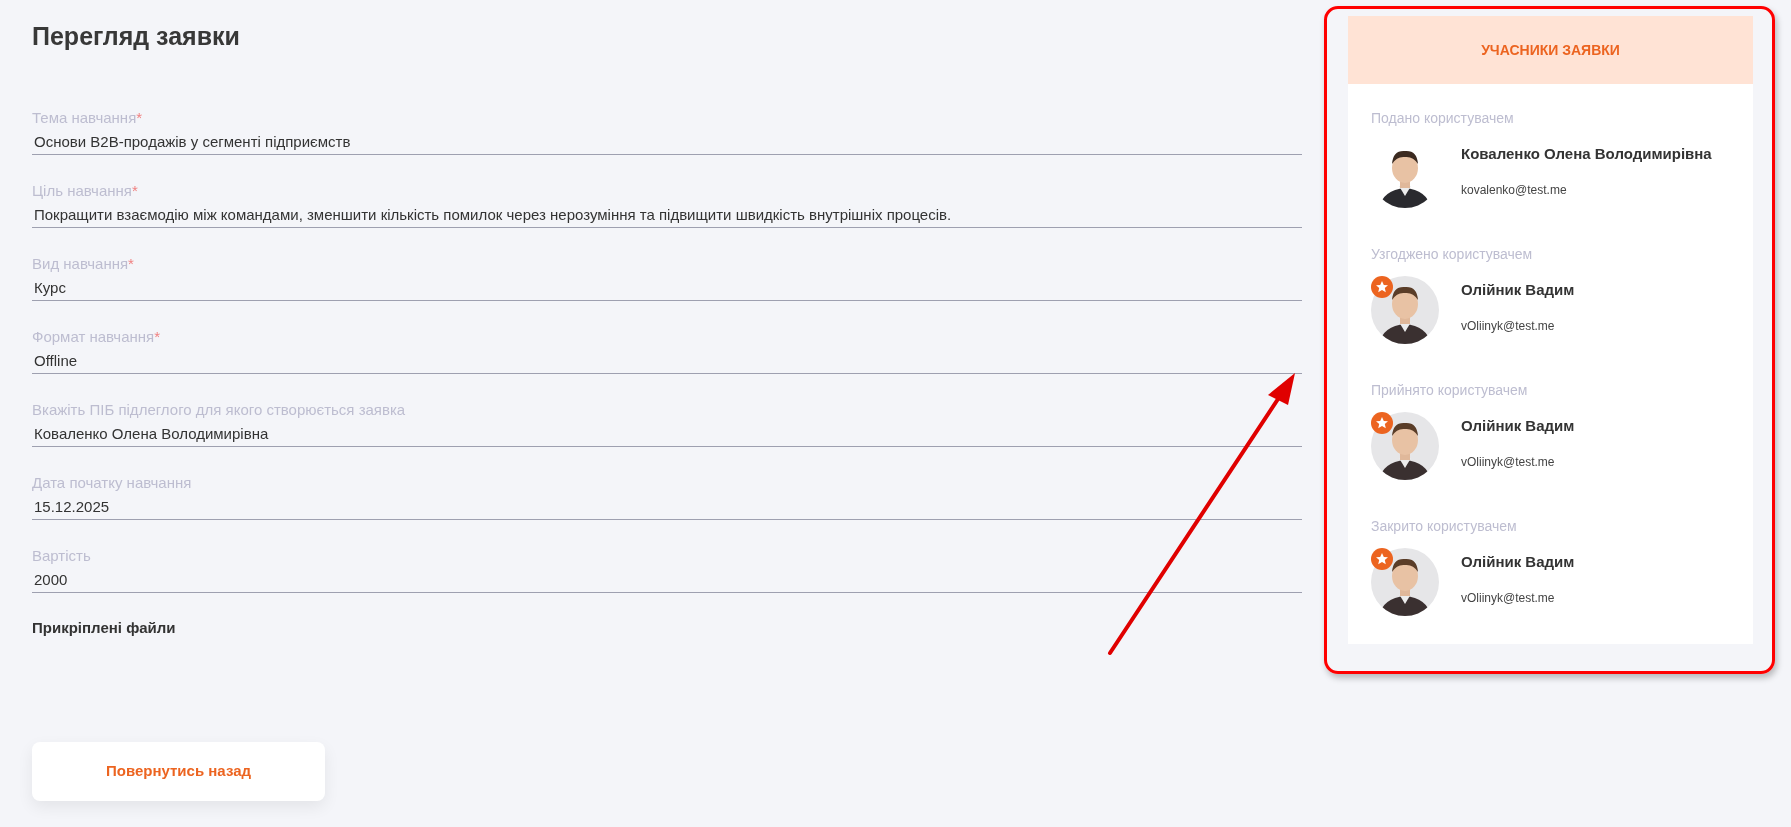 This screenshot has height=827, width=1791. Describe the element at coordinates (51, 580) in the screenshot. I see `field-value: 2000` at that location.